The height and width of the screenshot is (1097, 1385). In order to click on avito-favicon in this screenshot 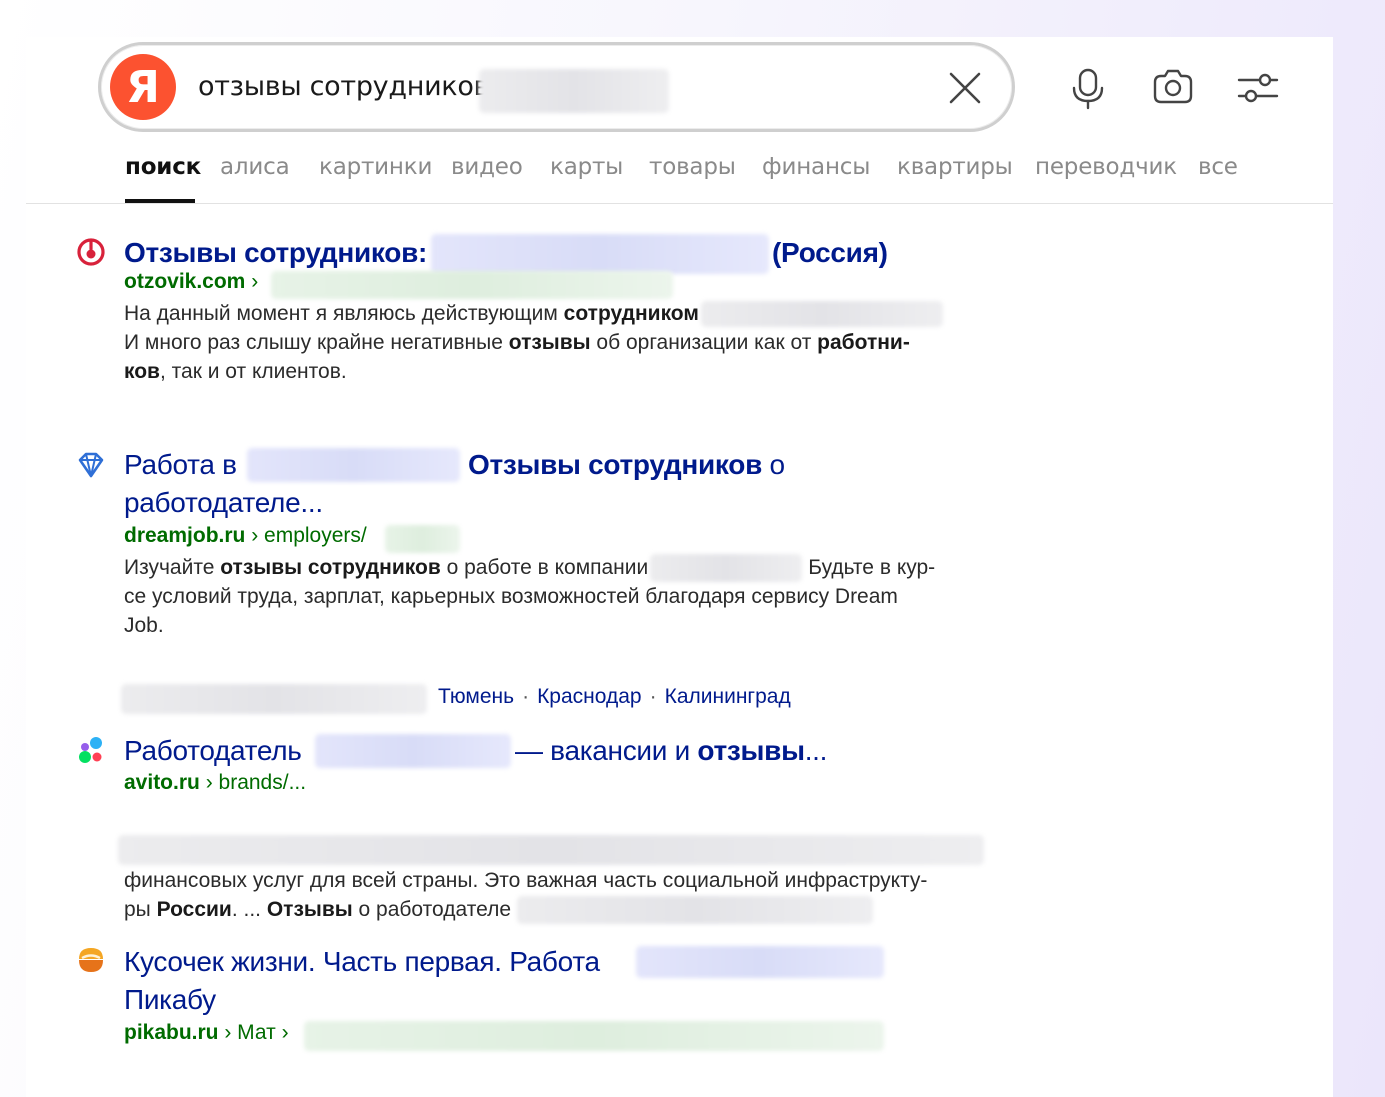, I will do `click(91, 750)`.